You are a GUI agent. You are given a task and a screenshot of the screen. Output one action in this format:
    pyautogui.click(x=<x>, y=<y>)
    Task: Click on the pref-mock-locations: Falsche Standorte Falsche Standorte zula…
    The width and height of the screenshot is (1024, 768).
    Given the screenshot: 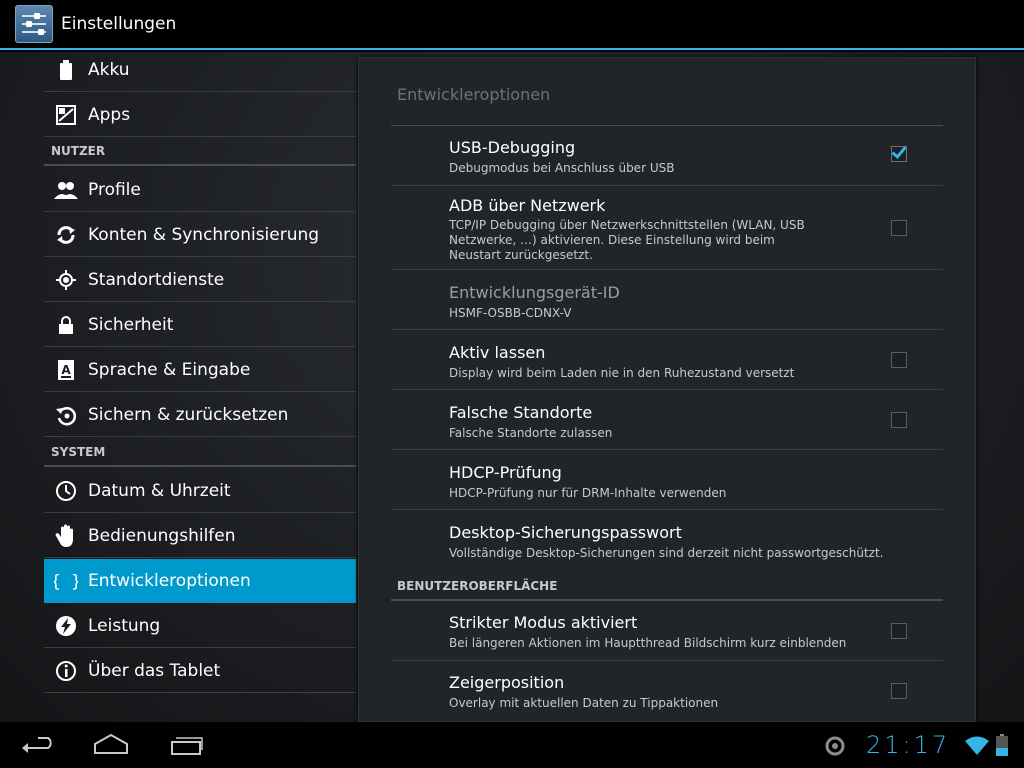 What is the action you would take?
    pyautogui.click(x=667, y=420)
    